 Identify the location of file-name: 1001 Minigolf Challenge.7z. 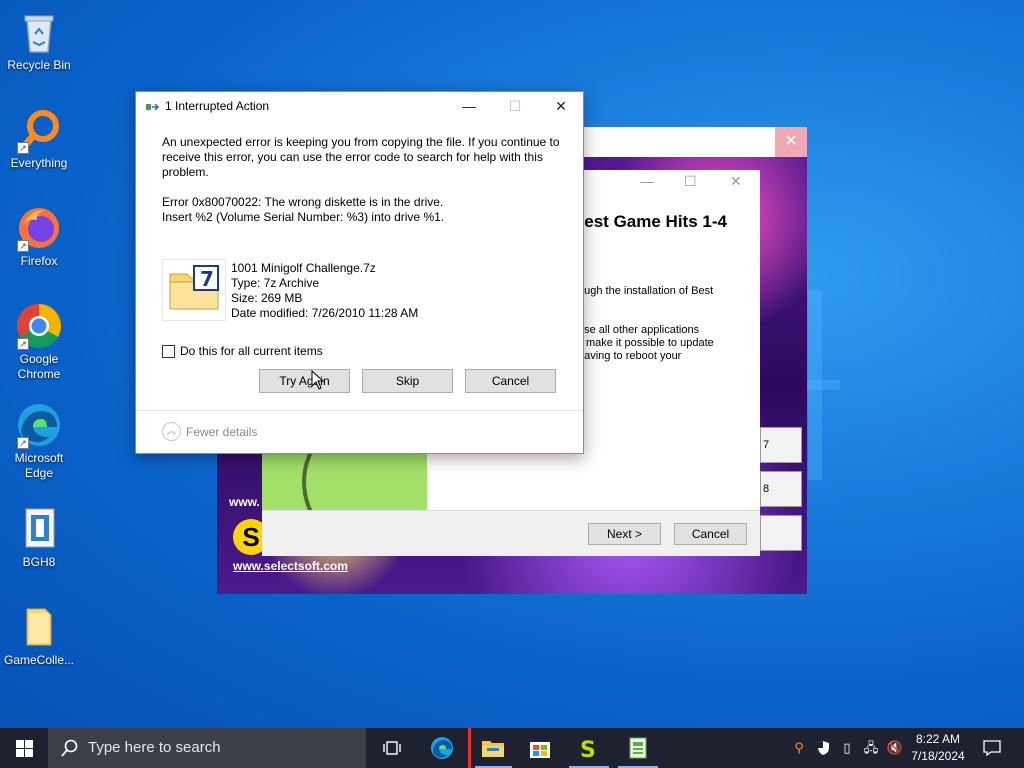
(303, 268).